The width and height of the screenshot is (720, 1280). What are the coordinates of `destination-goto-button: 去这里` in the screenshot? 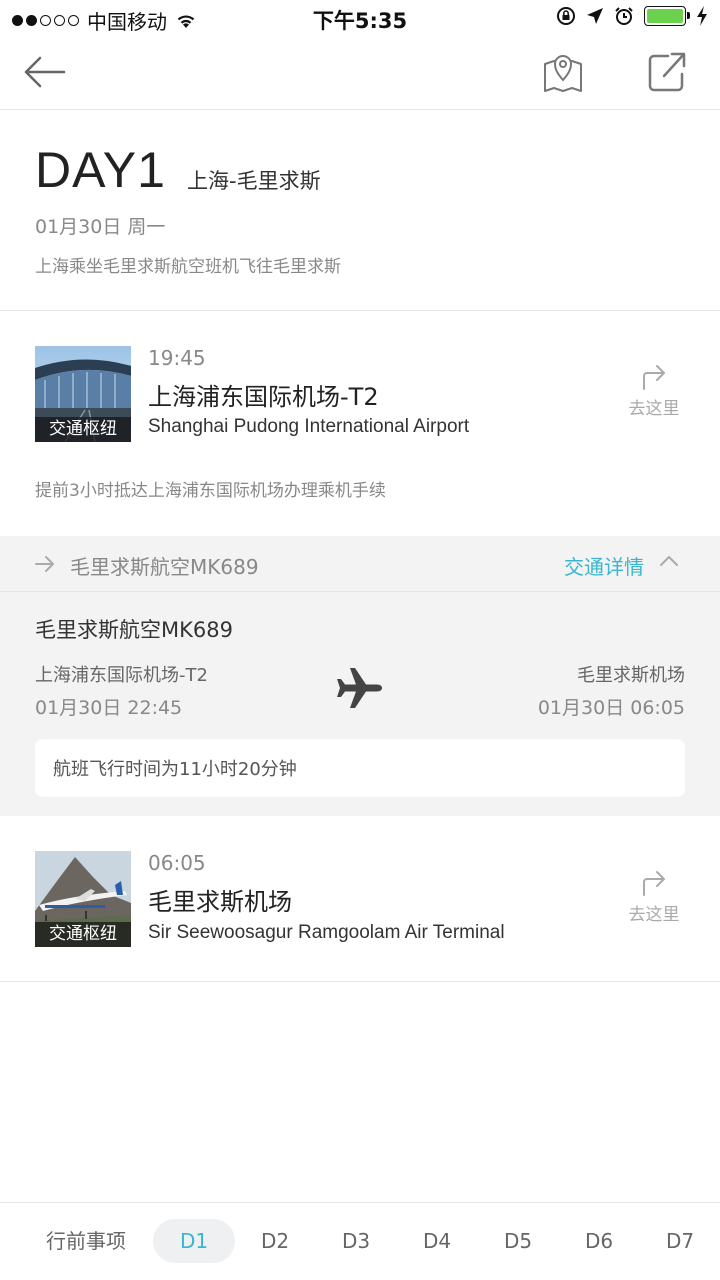 It's located at (654, 897).